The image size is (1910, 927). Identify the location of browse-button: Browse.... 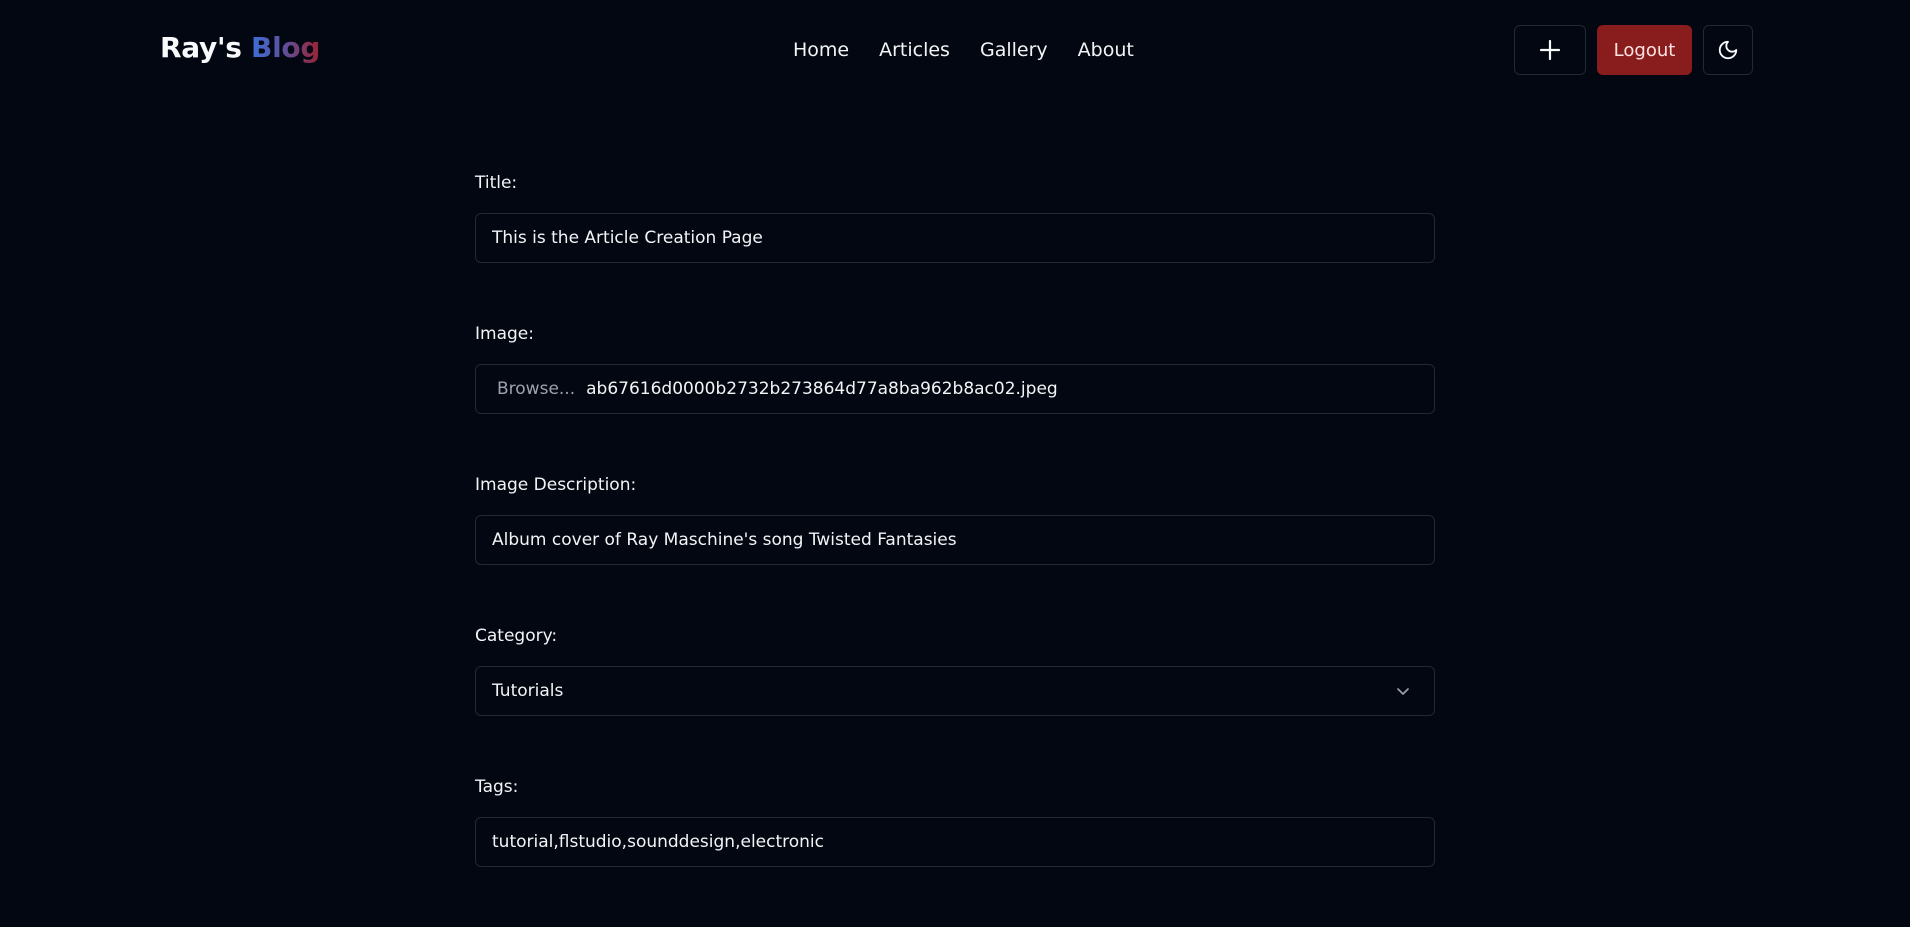
(533, 389).